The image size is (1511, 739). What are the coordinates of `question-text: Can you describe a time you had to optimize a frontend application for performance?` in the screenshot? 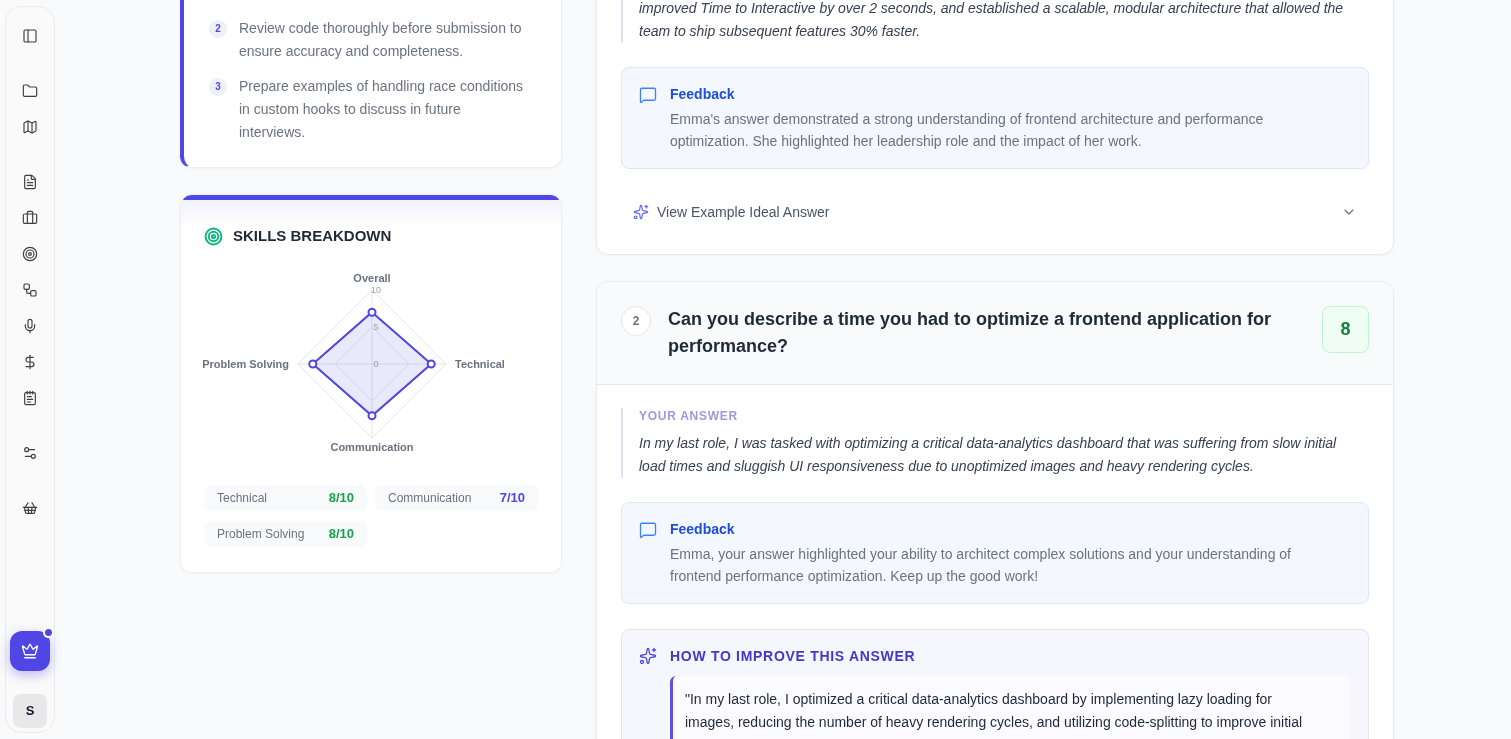 It's located at (970, 333).